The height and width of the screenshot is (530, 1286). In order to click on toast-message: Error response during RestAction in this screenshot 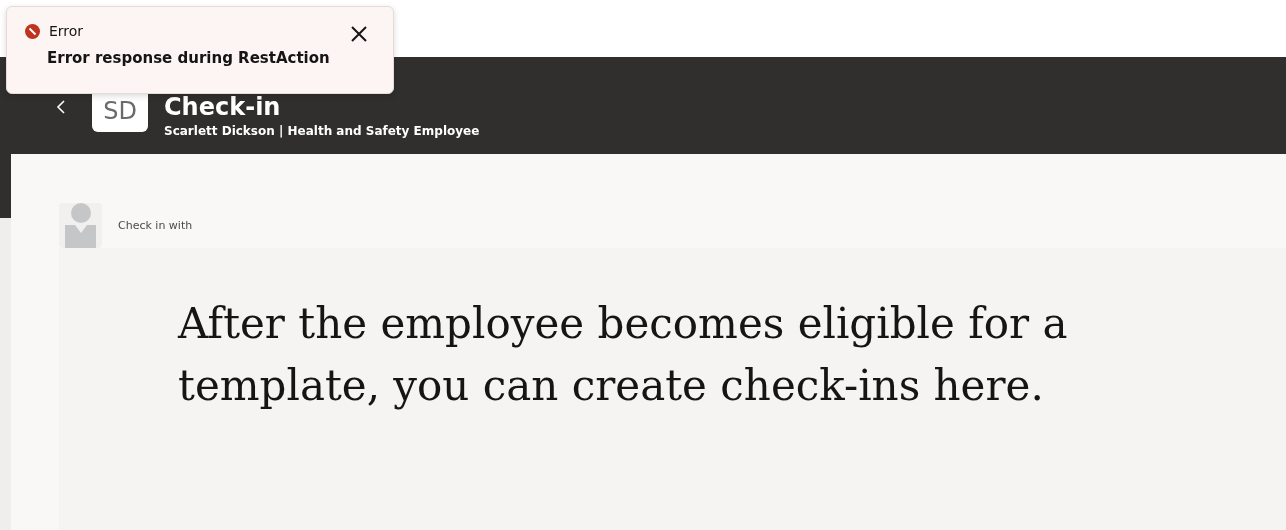, I will do `click(189, 58)`.